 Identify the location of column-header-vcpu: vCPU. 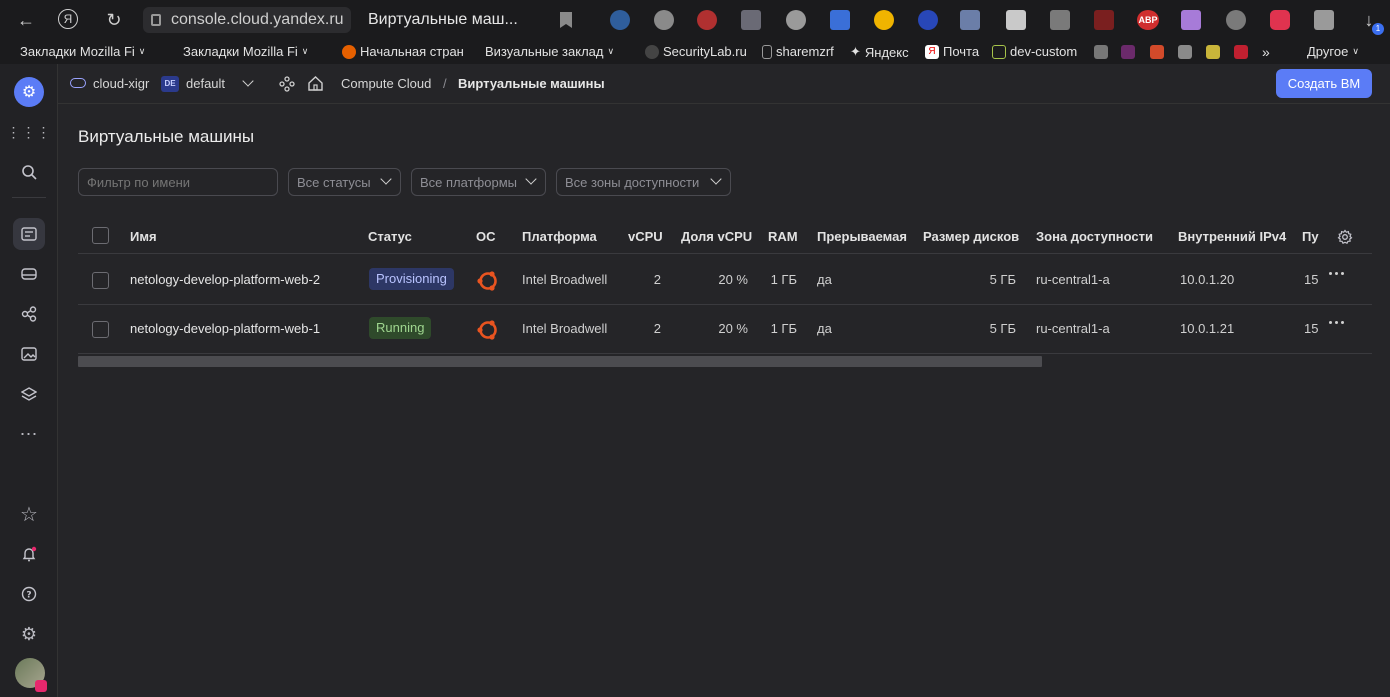
(645, 236).